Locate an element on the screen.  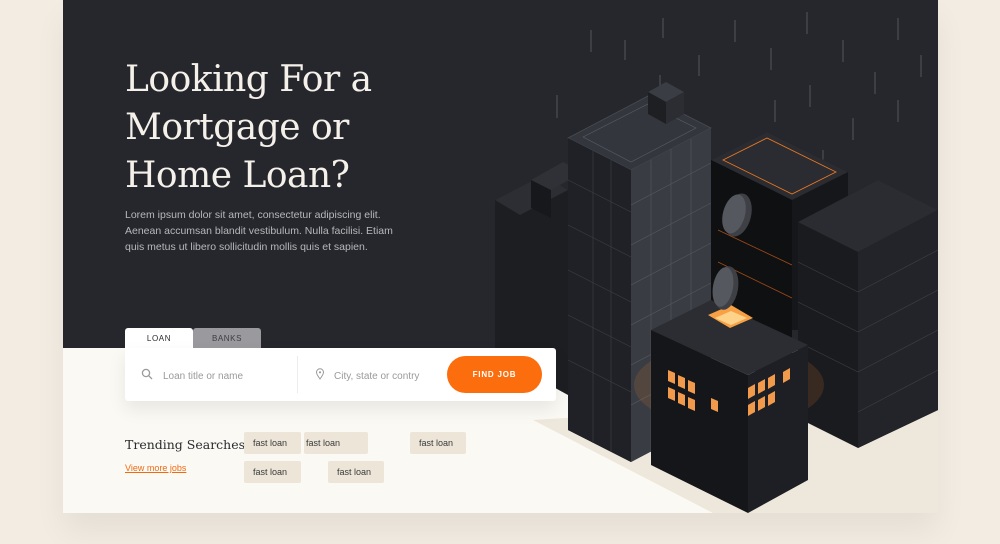
find-job-button: FIND JOB is located at coordinates (494, 374).